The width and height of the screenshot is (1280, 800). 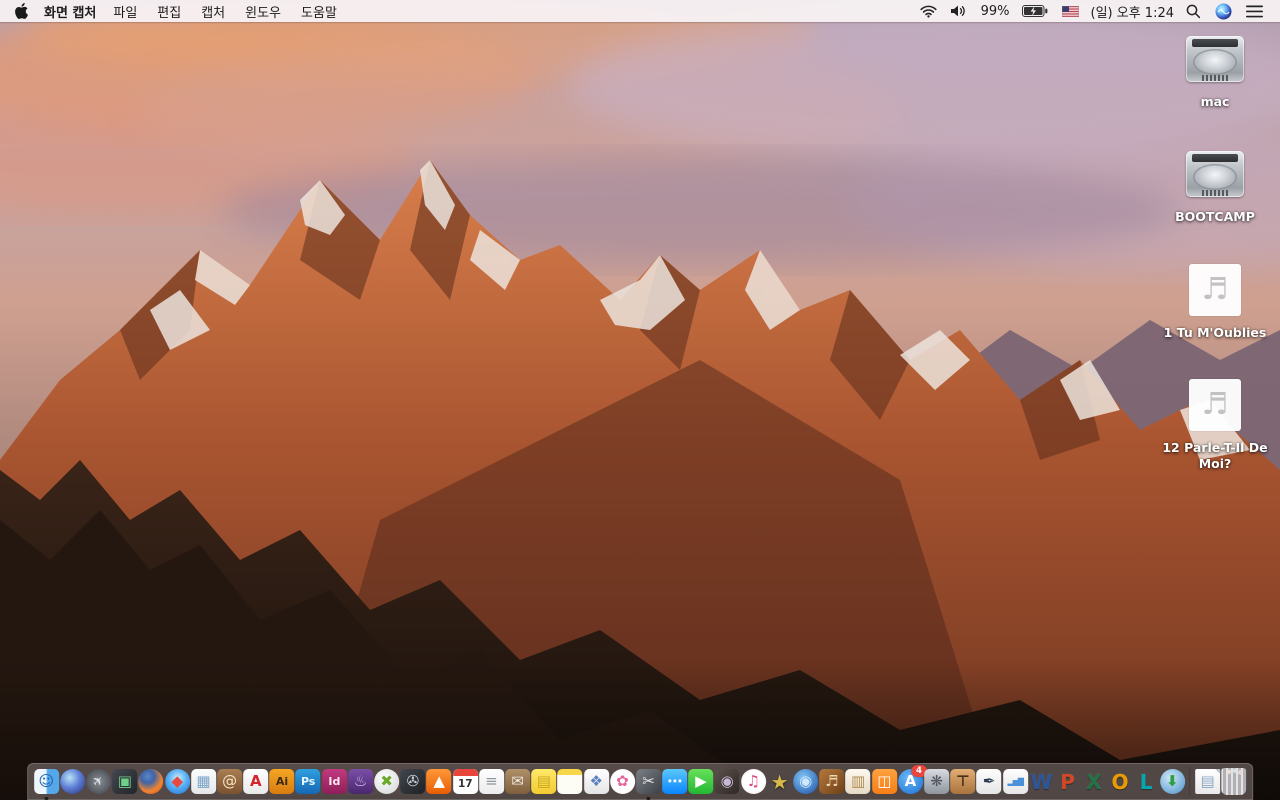 I want to click on app-icon-glyph: ▶, so click(x=701, y=781).